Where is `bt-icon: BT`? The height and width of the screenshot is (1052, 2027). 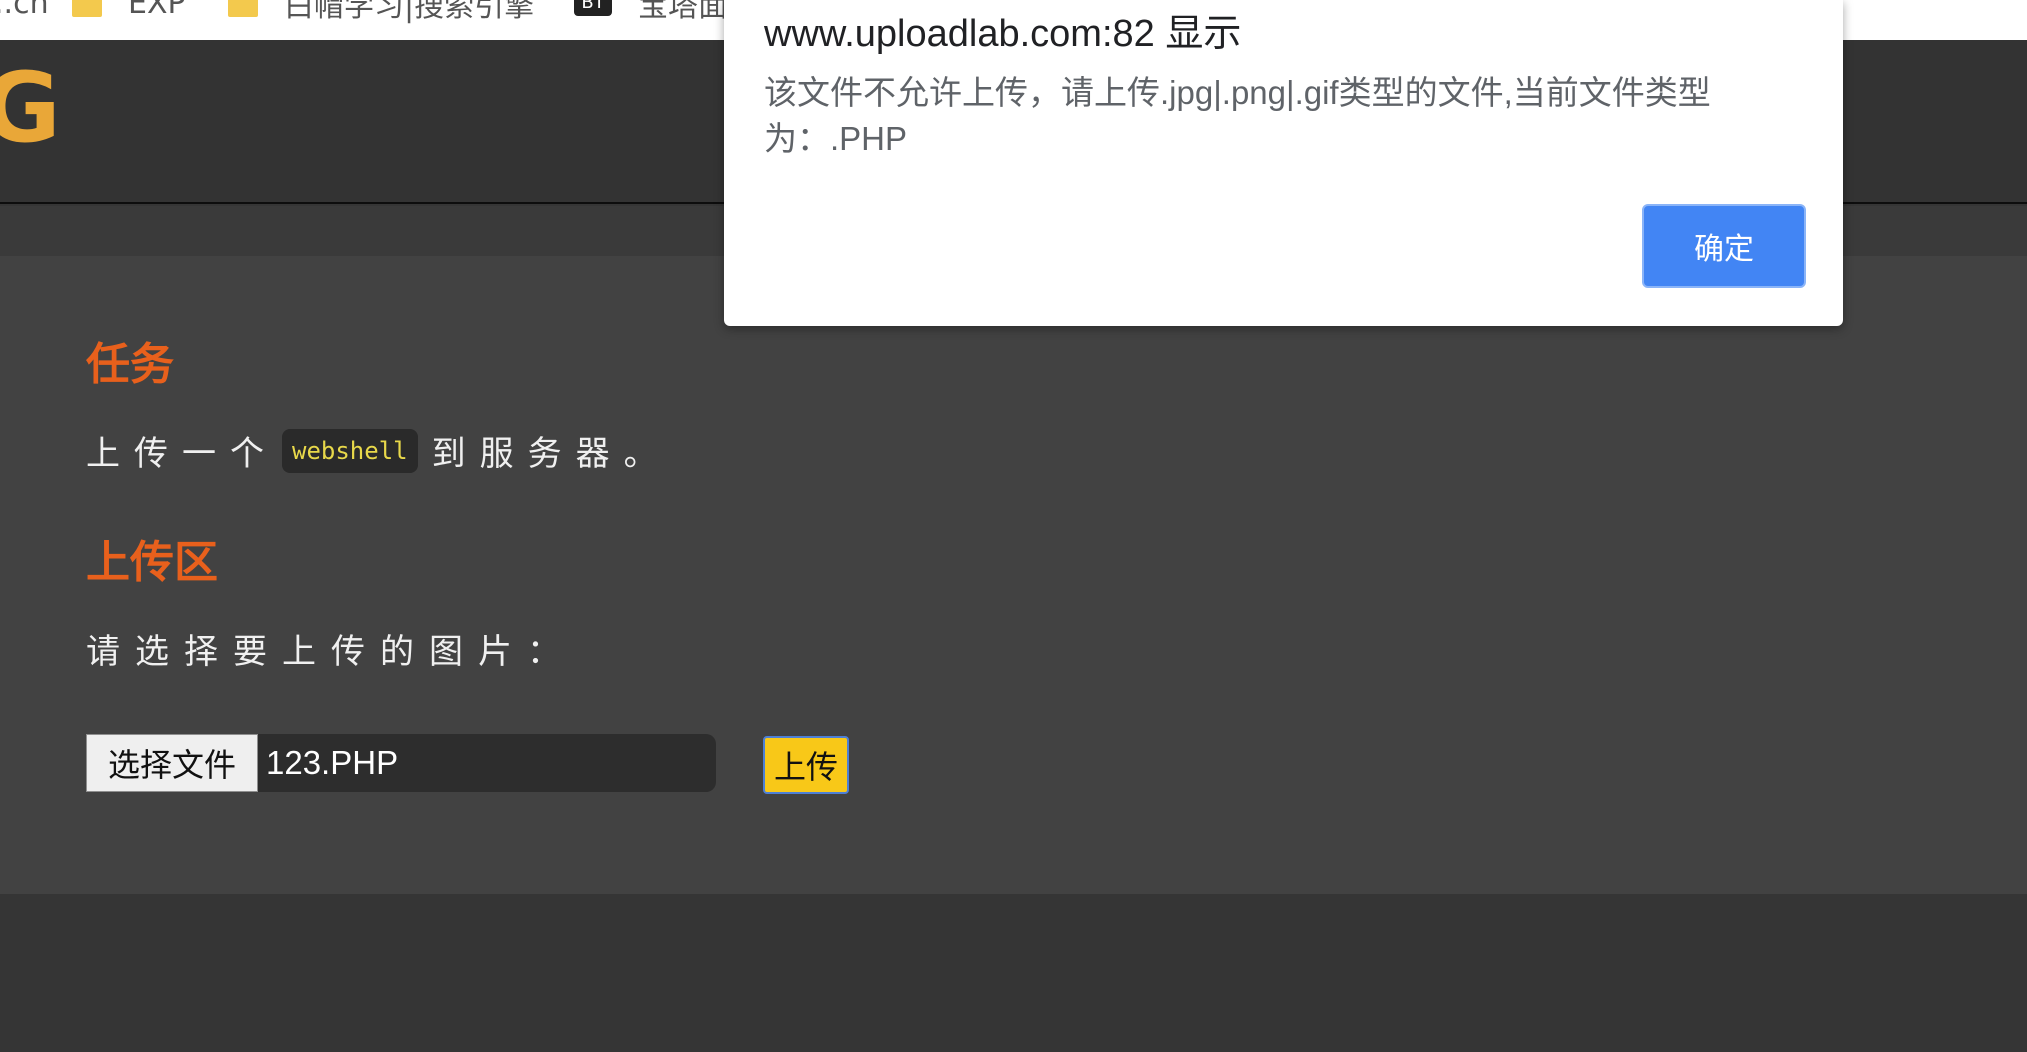 bt-icon: BT is located at coordinates (593, 8).